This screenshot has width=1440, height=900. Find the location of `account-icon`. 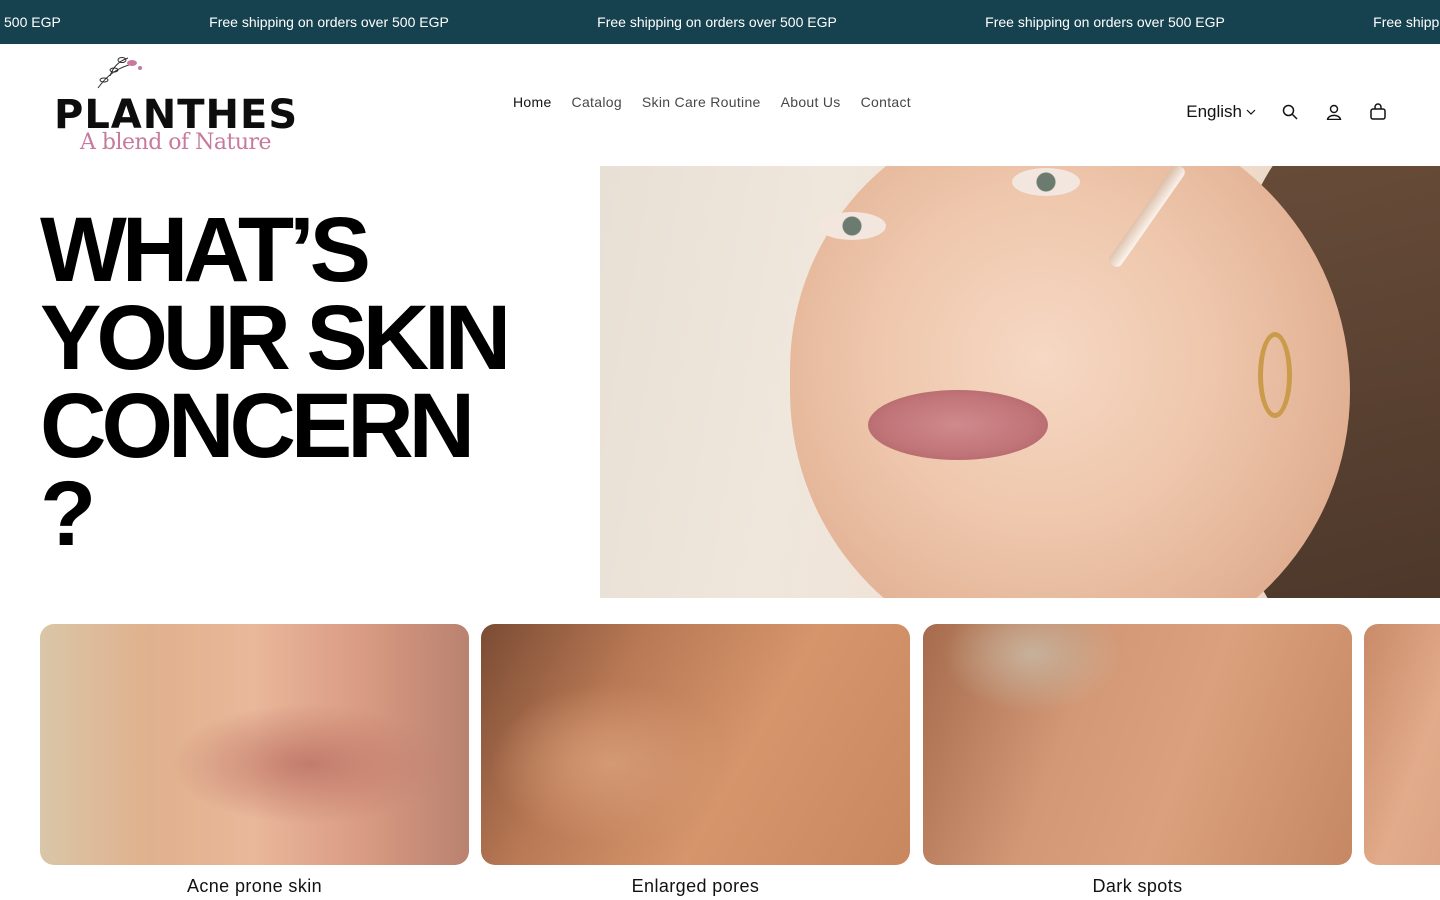

account-icon is located at coordinates (1334, 112).